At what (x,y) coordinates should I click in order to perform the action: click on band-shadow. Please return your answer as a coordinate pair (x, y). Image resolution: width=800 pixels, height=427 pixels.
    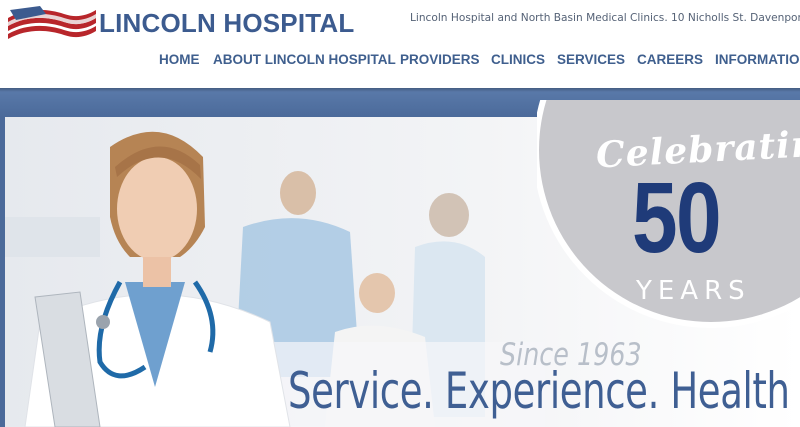
    Looking at the image, I should click on (400, 90).